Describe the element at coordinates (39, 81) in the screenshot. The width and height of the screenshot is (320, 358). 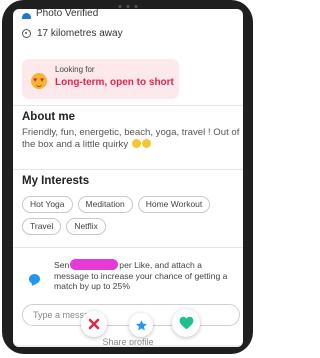
I see `heart-eyes-emoji-icon: ♥ ♥` at that location.